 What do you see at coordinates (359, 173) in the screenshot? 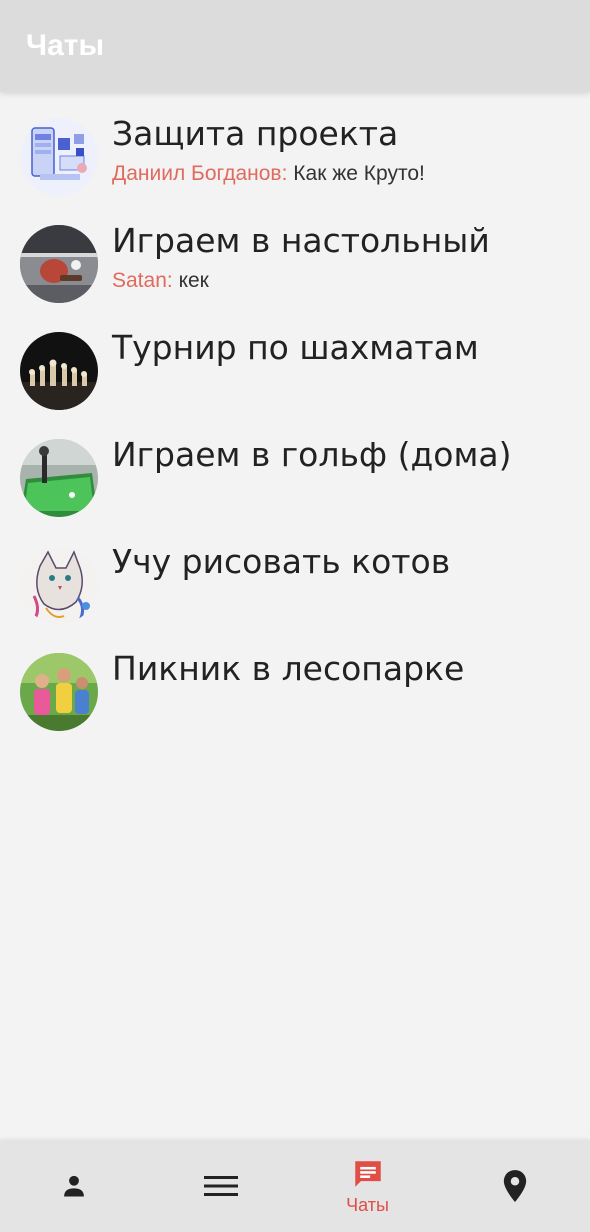
I see `last-message-text: Как же Круто!` at bounding box center [359, 173].